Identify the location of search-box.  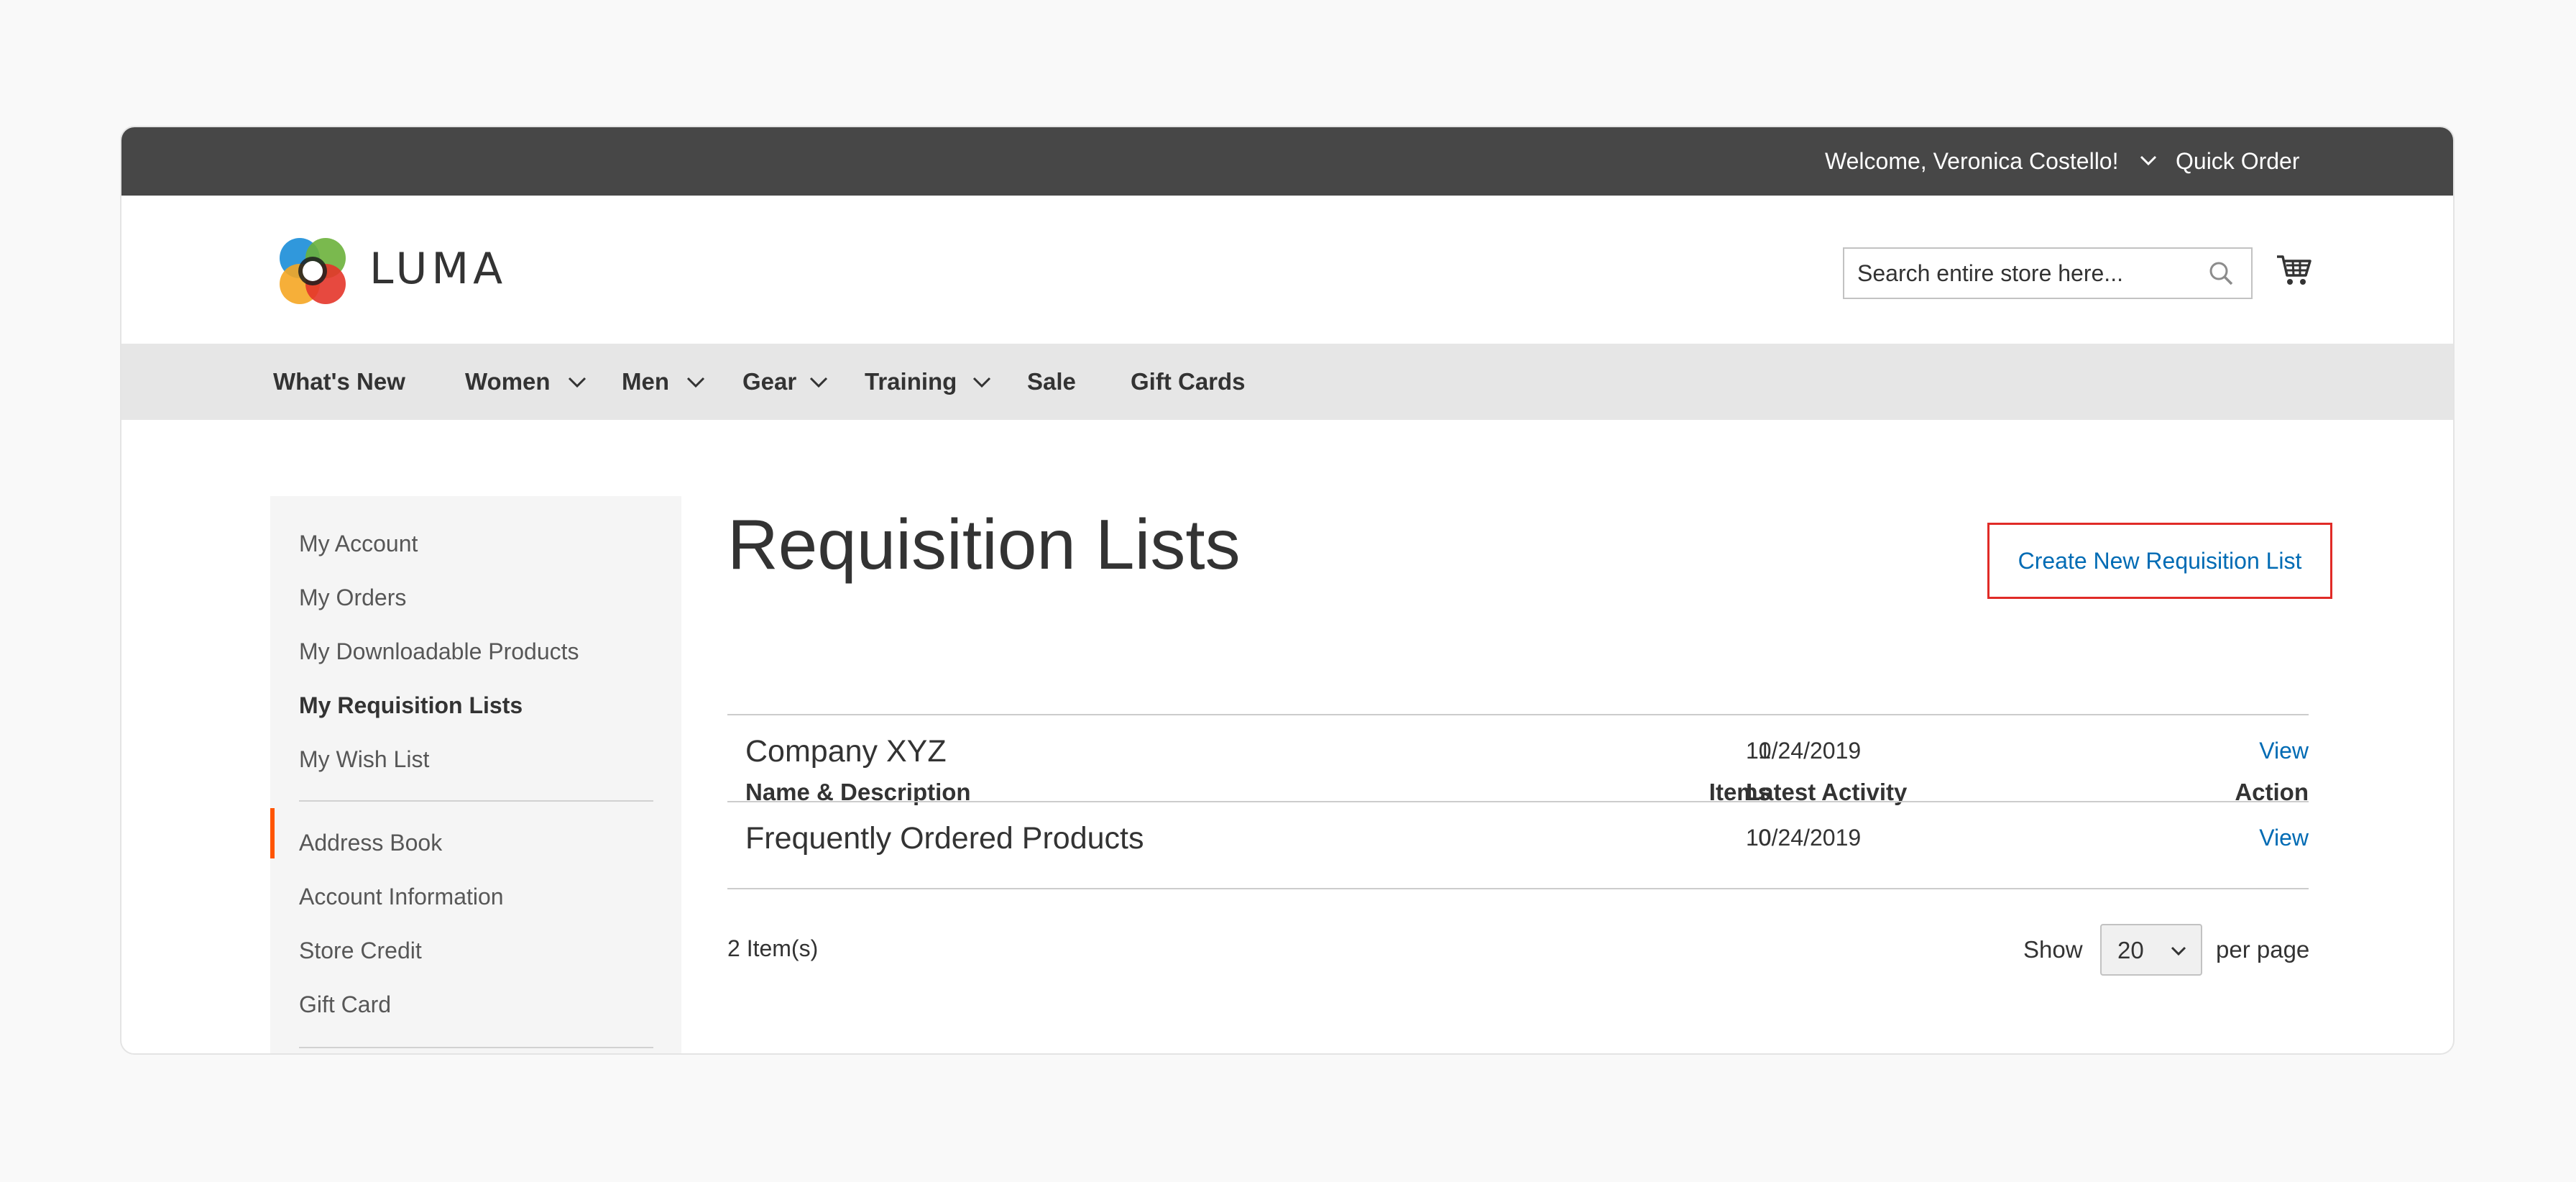
(2048, 273).